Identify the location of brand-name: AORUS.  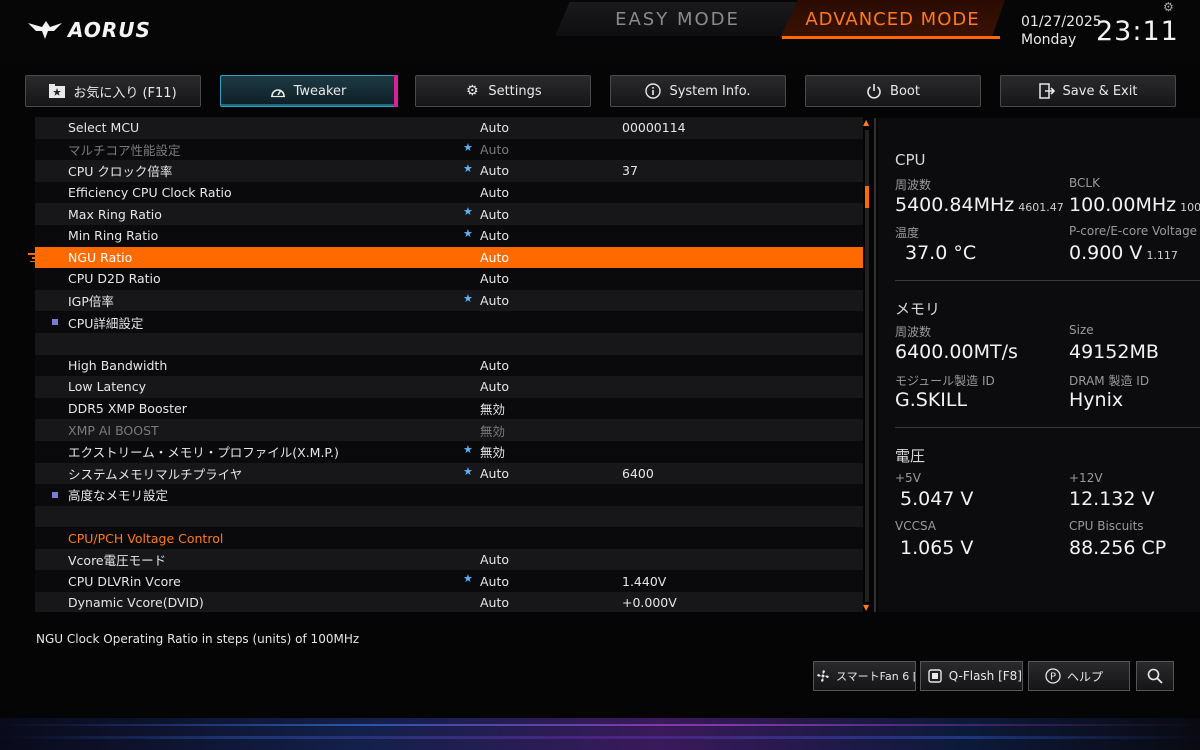
(109, 30).